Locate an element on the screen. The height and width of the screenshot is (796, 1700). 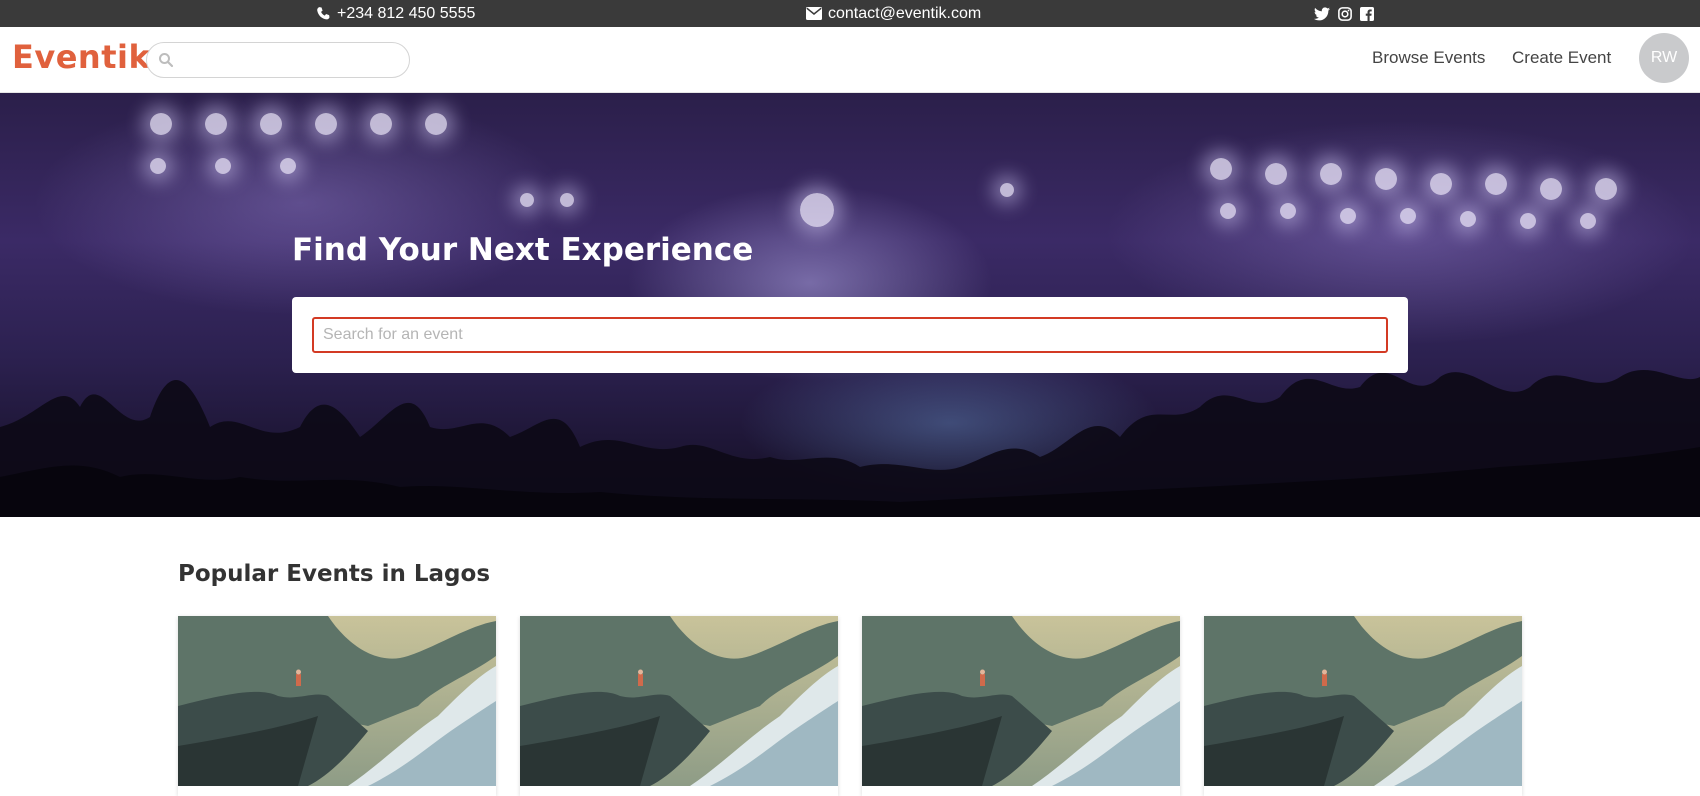
phone-icon is located at coordinates (323, 13).